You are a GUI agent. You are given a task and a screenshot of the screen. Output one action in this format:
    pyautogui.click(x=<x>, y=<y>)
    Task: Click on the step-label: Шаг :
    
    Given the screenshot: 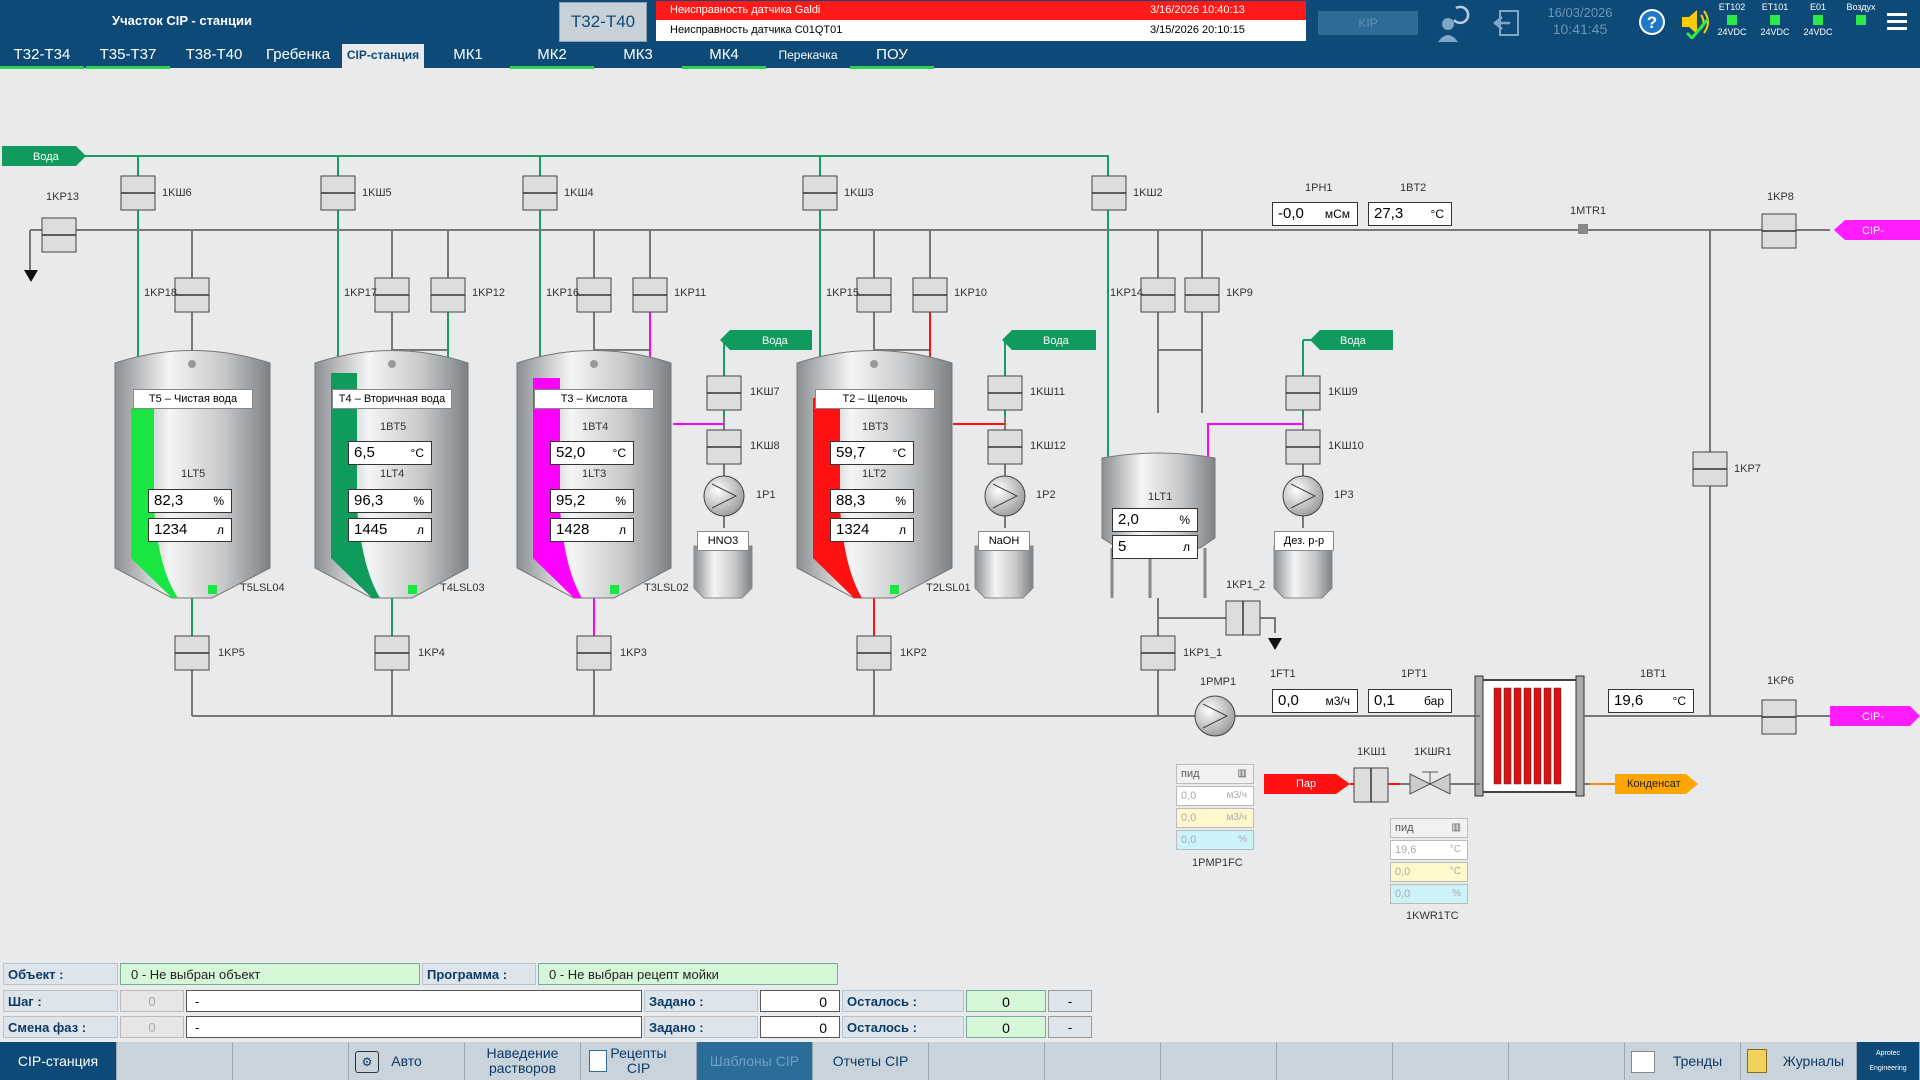 What is the action you would take?
    pyautogui.click(x=60, y=1001)
    